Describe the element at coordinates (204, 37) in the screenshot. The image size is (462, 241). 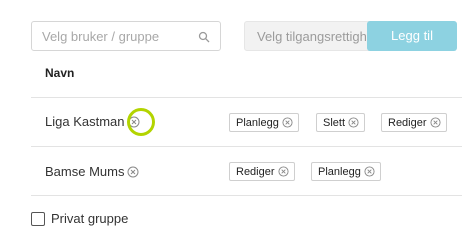
I see `search-icon` at that location.